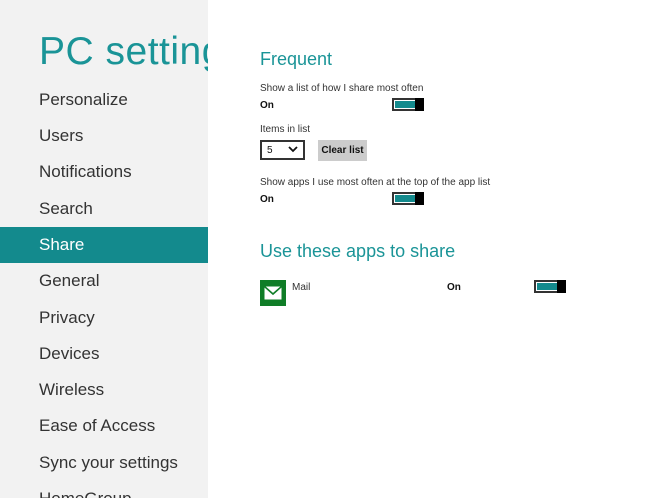 Image resolution: width=665 pixels, height=498 pixels. What do you see at coordinates (342, 88) in the screenshot?
I see `share-list-label: Show a list of how I share most often` at bounding box center [342, 88].